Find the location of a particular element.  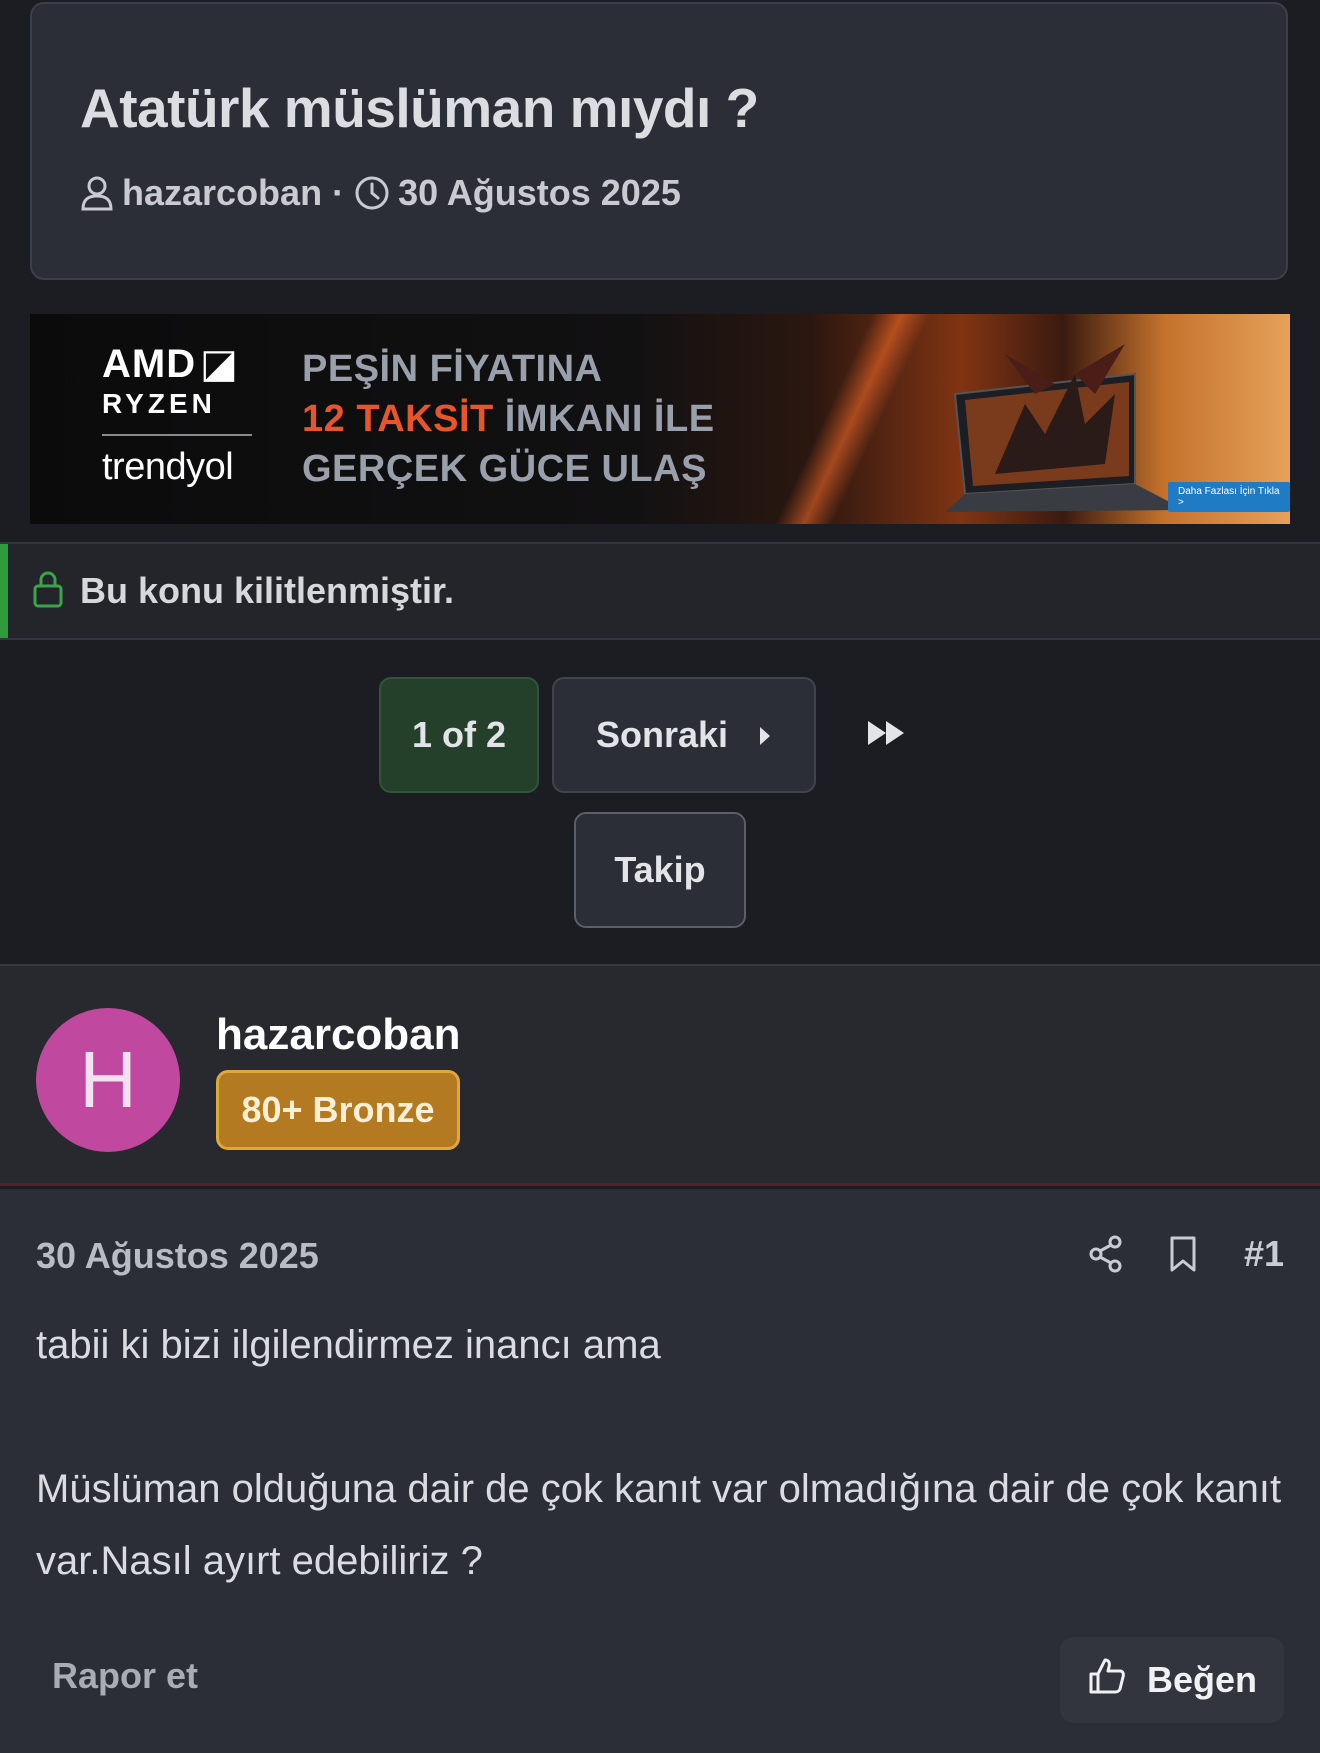

page-indicator: 1 of 2 is located at coordinates (459, 735).